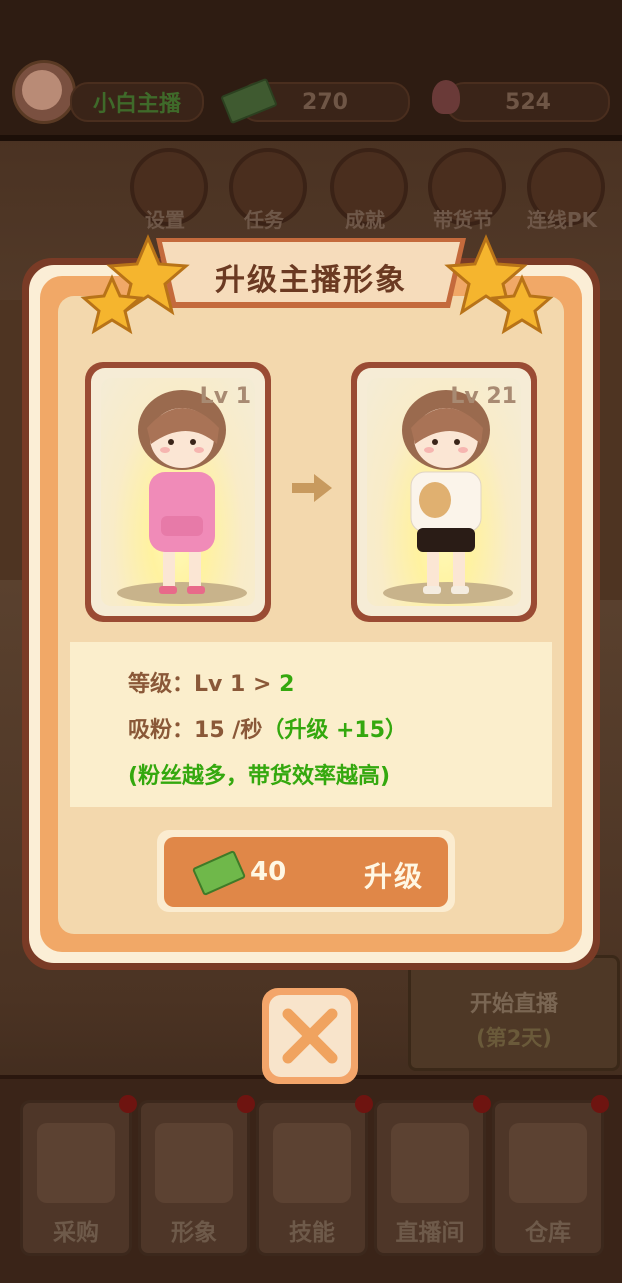 The height and width of the screenshot is (1283, 622). Describe the element at coordinates (42, 90) in the screenshot. I see `avatar-face-icon` at that location.